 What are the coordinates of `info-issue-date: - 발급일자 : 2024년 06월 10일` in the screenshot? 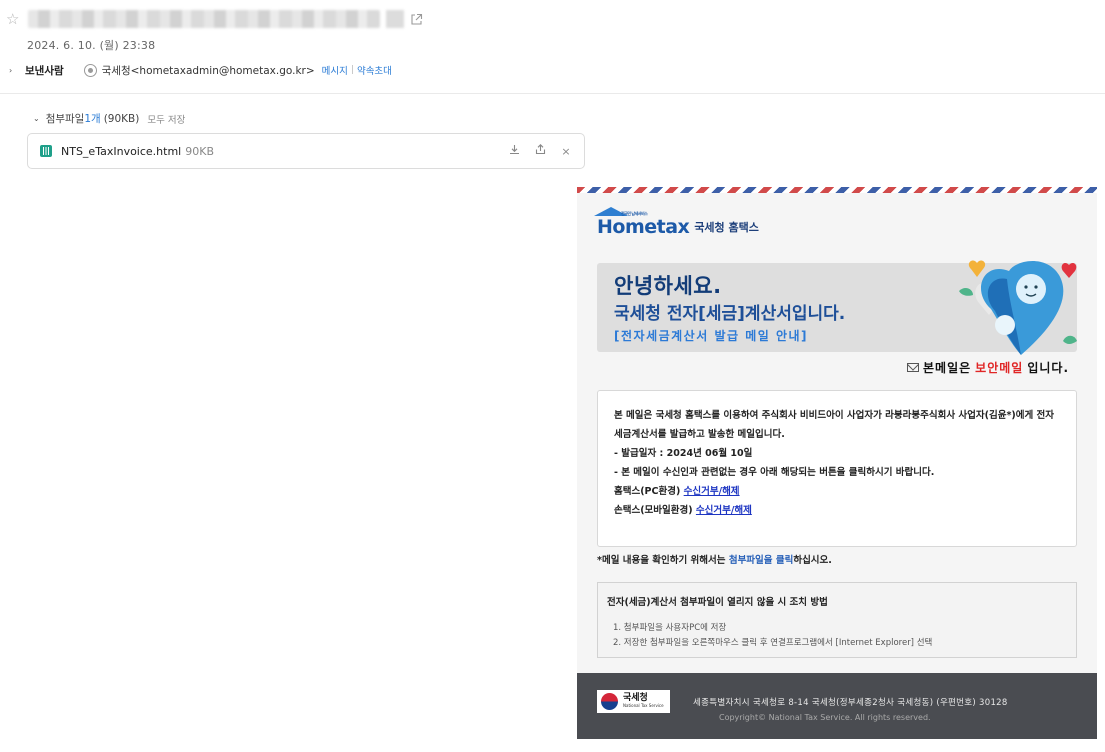 It's located at (683, 453).